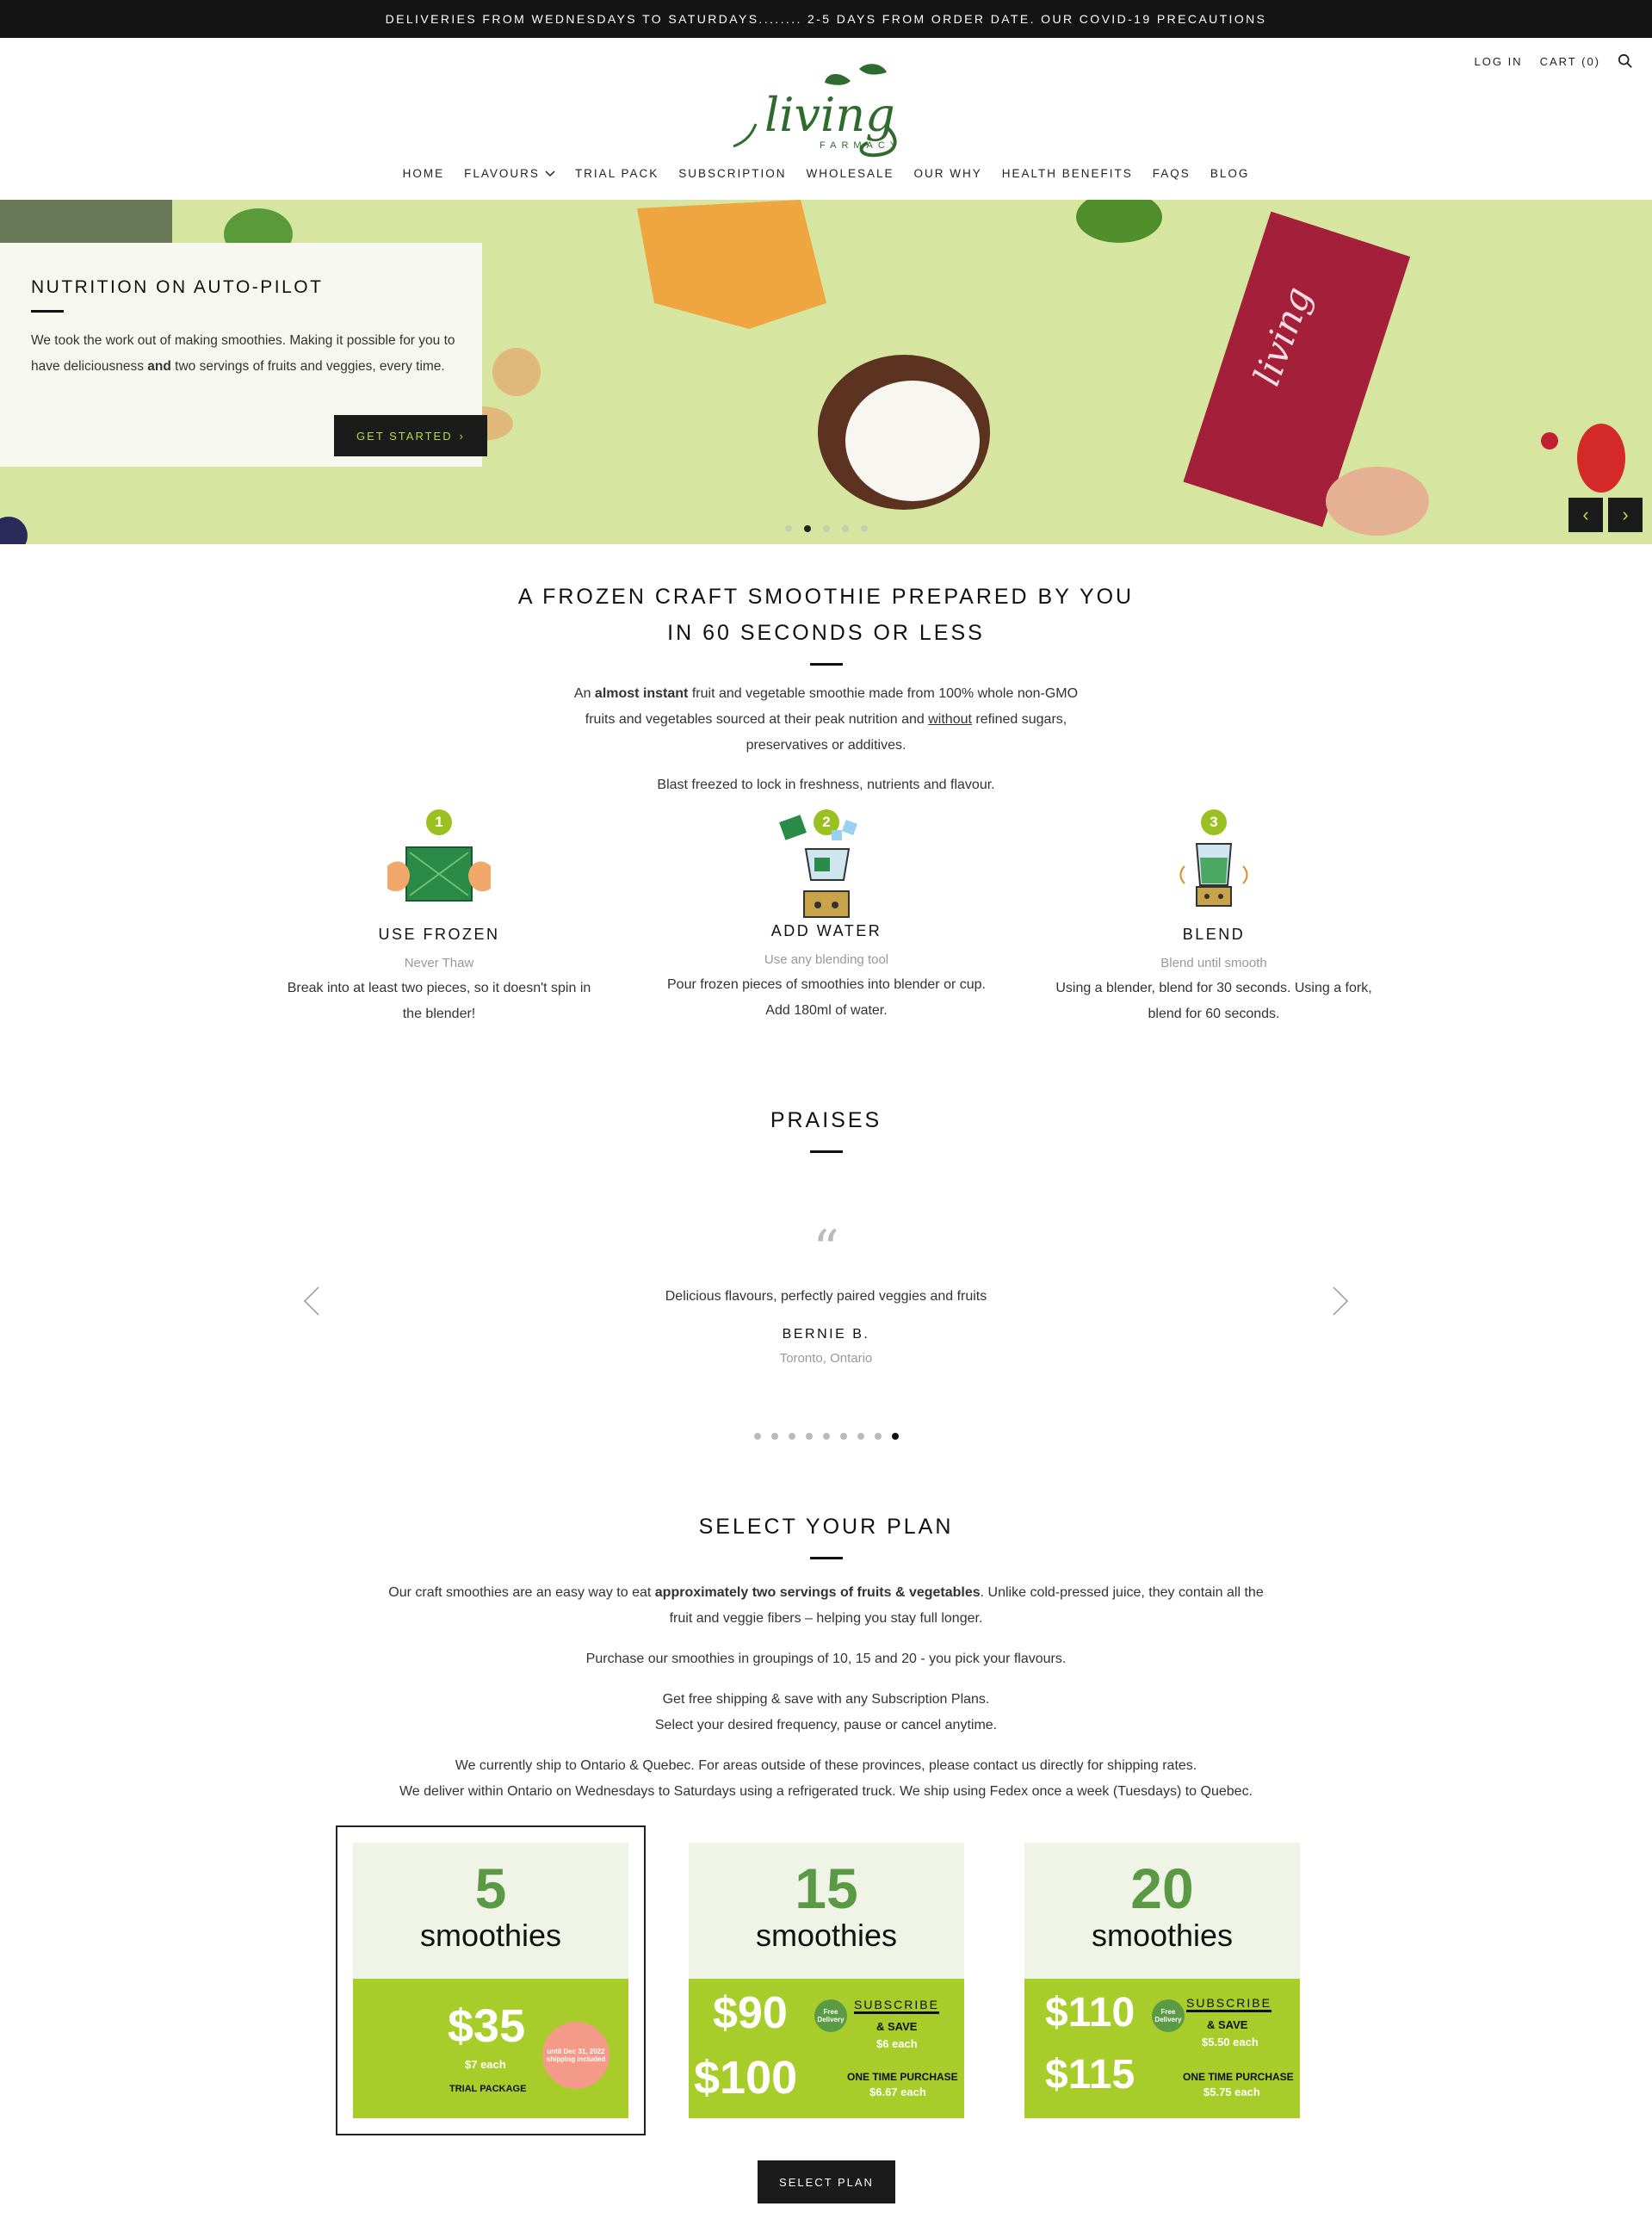  What do you see at coordinates (827, 2181) in the screenshot?
I see `select-plan-button: SELECT PLAN` at bounding box center [827, 2181].